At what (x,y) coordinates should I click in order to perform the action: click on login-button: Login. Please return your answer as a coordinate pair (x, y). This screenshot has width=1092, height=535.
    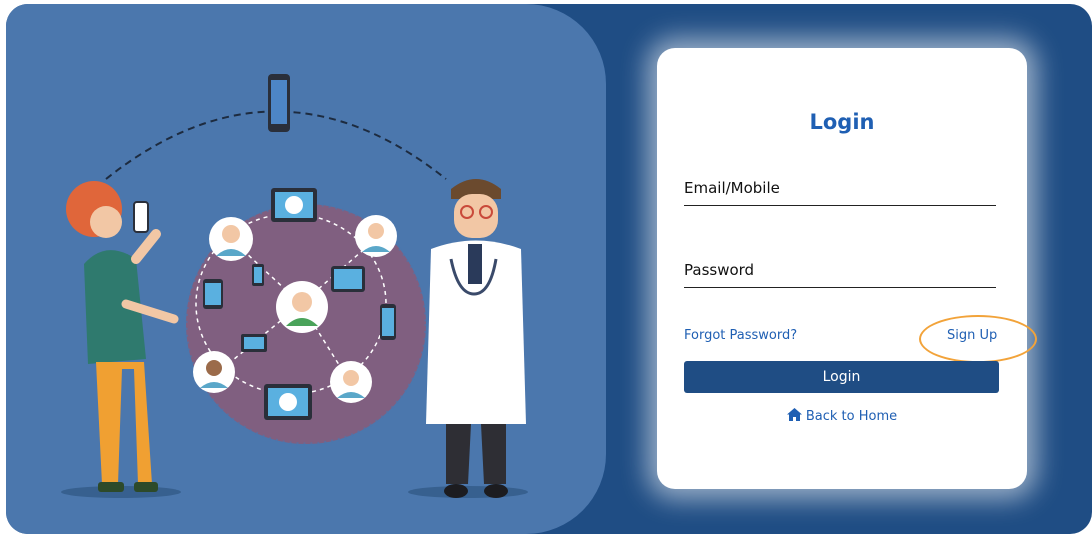
    Looking at the image, I should click on (841, 377).